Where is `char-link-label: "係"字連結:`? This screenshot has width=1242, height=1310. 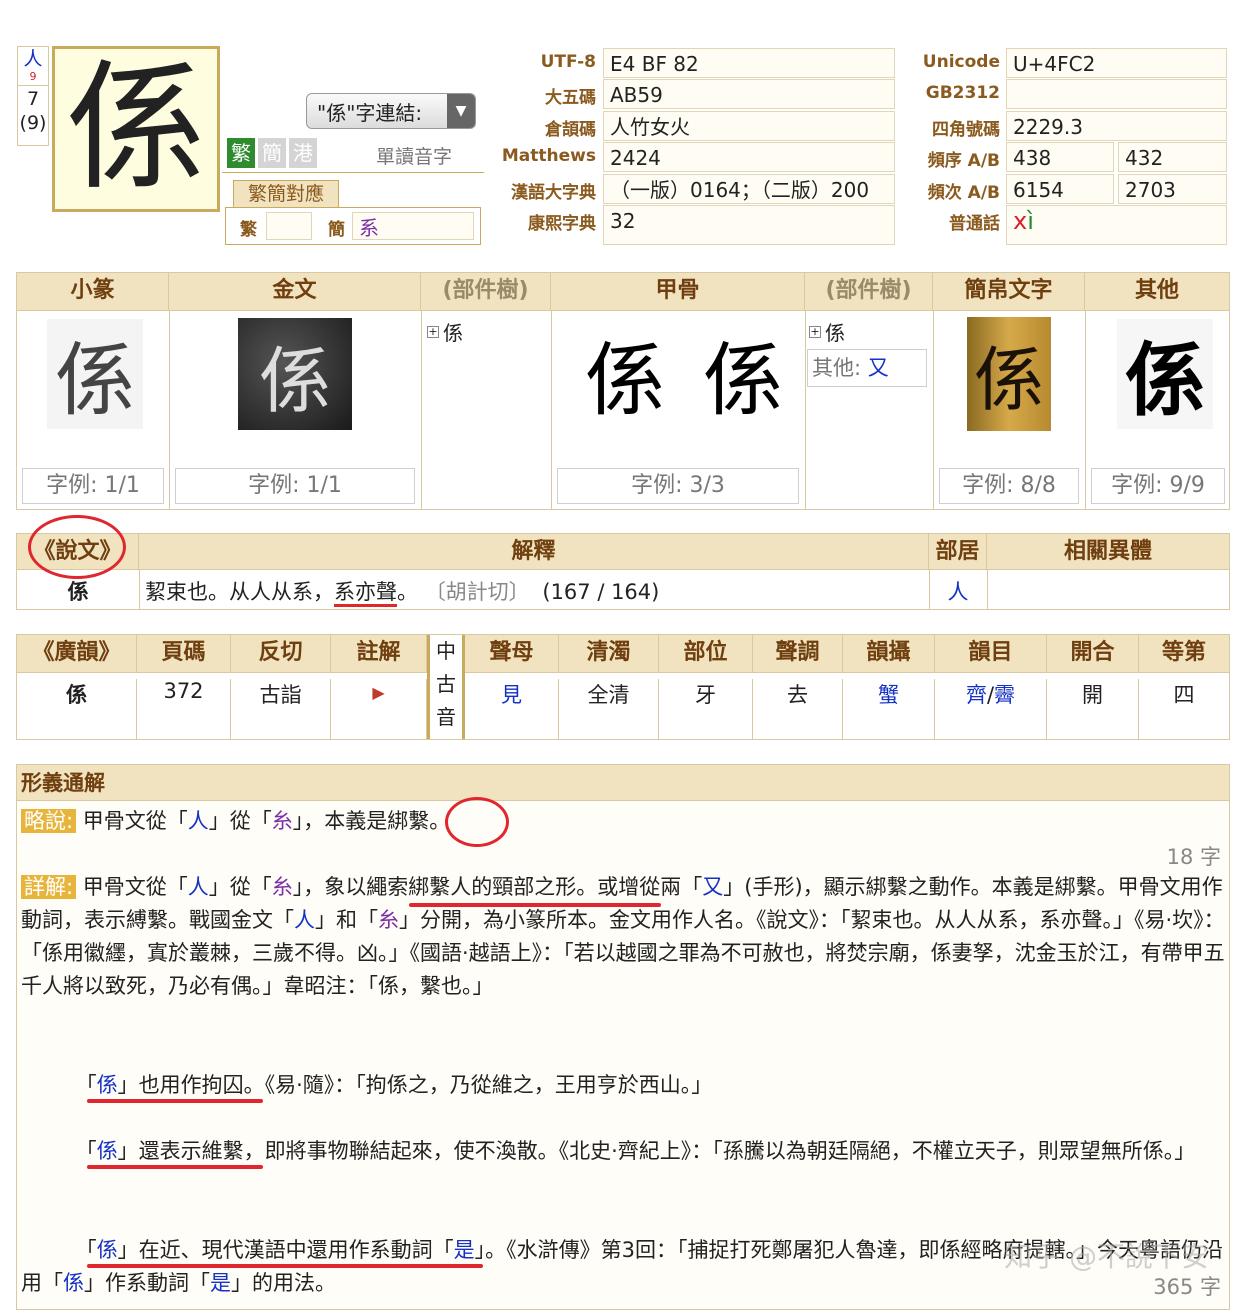 char-link-label: "係"字連結: is located at coordinates (370, 112).